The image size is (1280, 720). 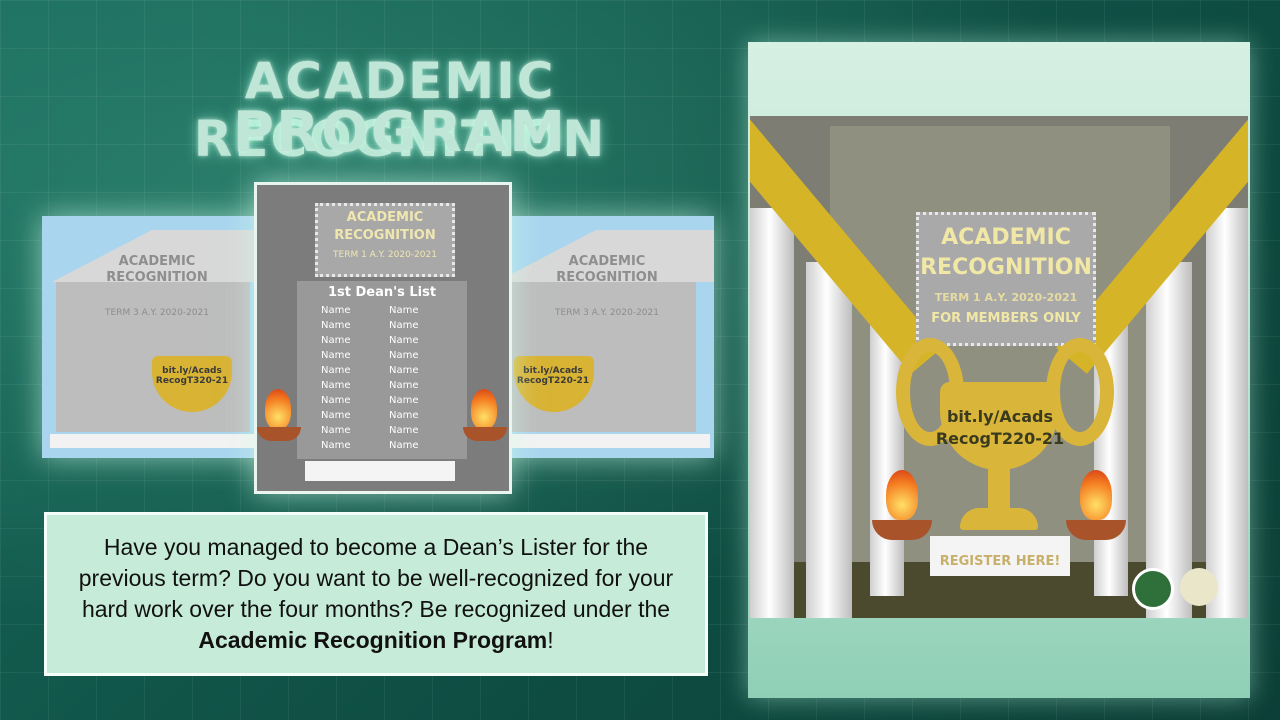 I want to click on plinth, so click(x=380, y=471).